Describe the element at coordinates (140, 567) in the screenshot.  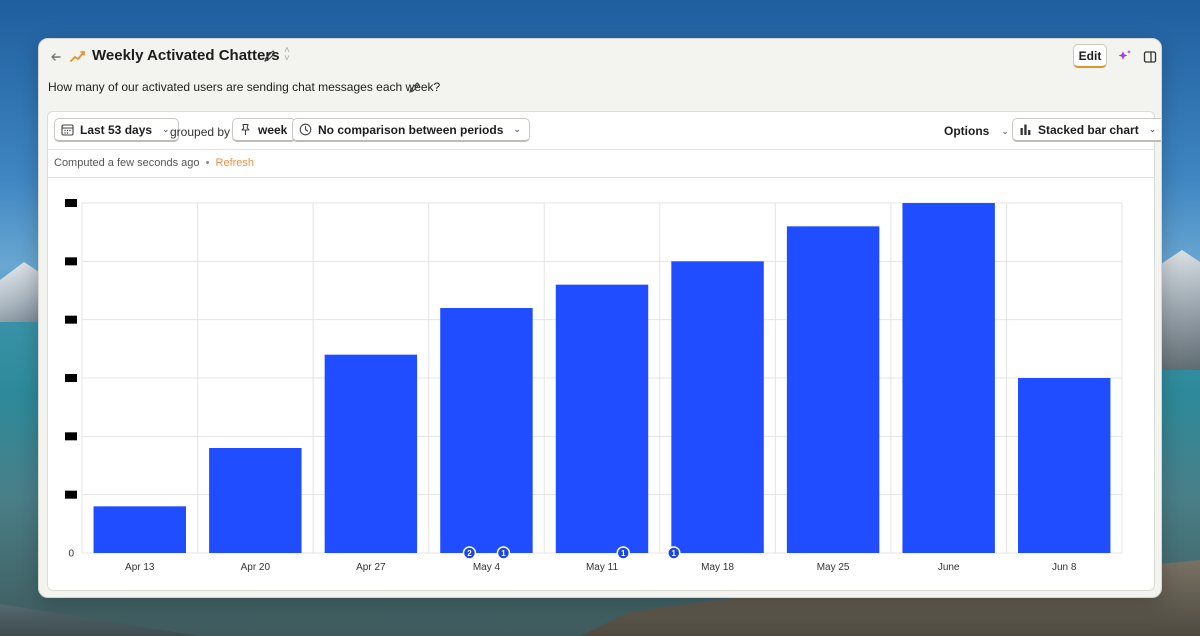
I see `x-tick-label: Apr 13` at that location.